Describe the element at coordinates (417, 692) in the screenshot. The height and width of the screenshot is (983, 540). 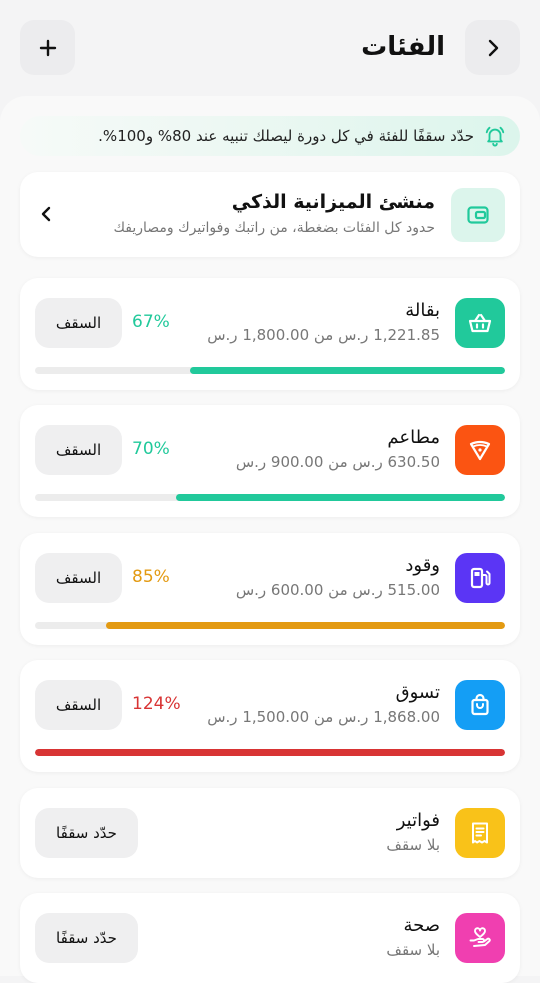
I see `category-name: تسوق` at that location.